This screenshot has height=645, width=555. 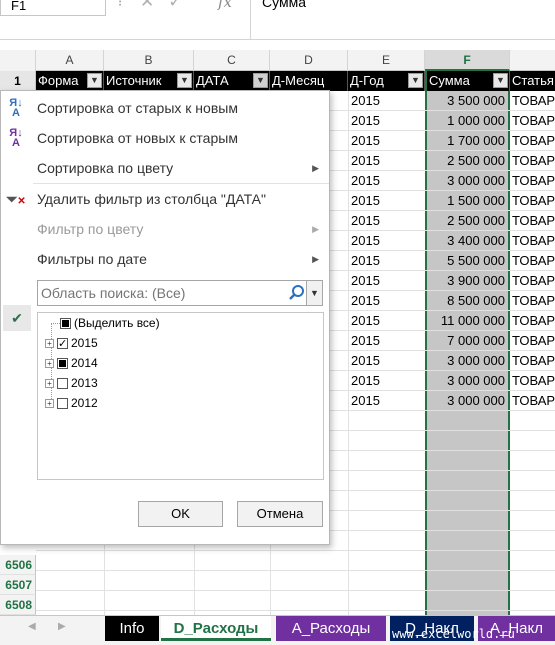 I want to click on tree-item-2015: +2015, so click(x=71, y=343).